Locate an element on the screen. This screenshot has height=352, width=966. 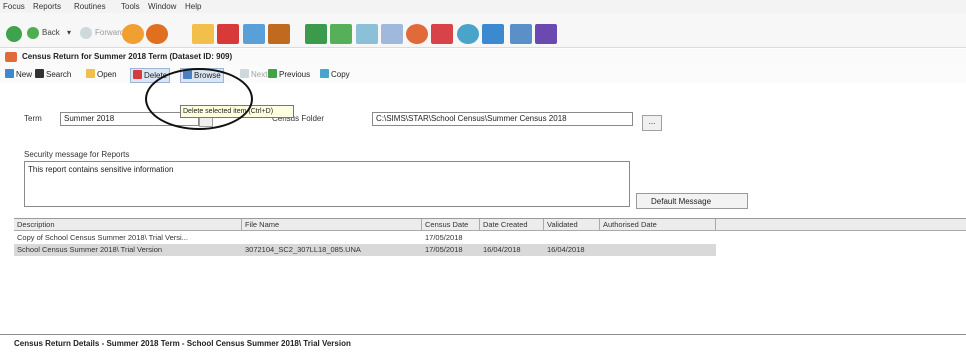
annotation-circle is located at coordinates (199, 99).